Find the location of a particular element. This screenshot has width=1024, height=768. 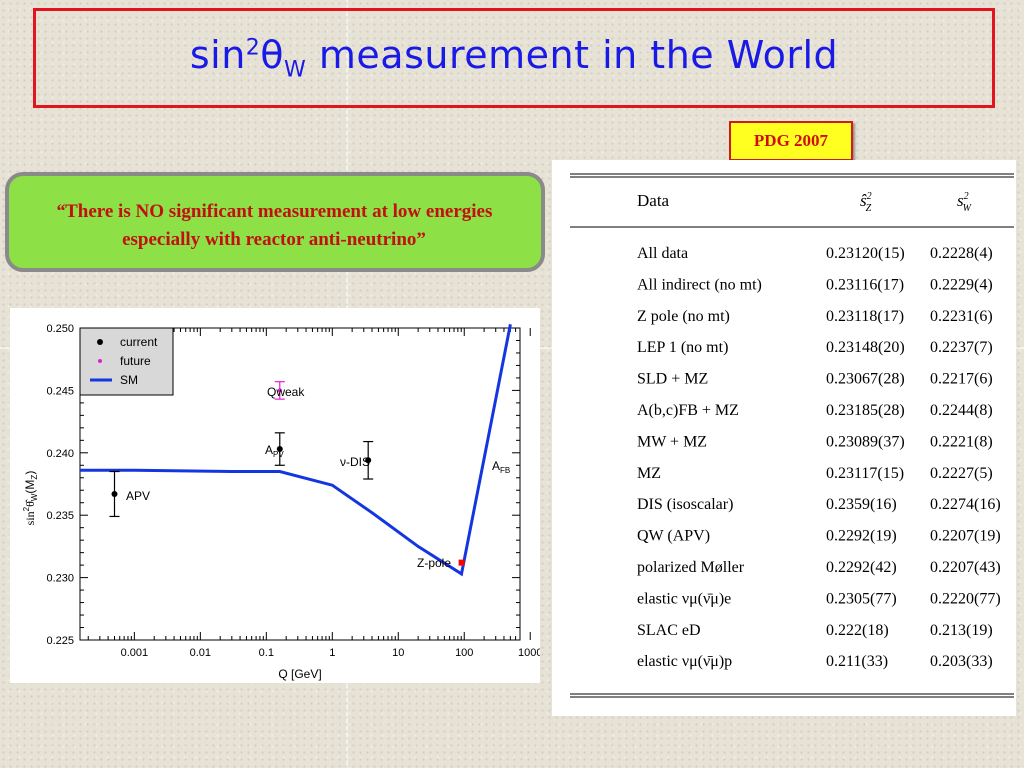

table-cell-data: LEP 1 (no mt) is located at coordinates (682, 347).